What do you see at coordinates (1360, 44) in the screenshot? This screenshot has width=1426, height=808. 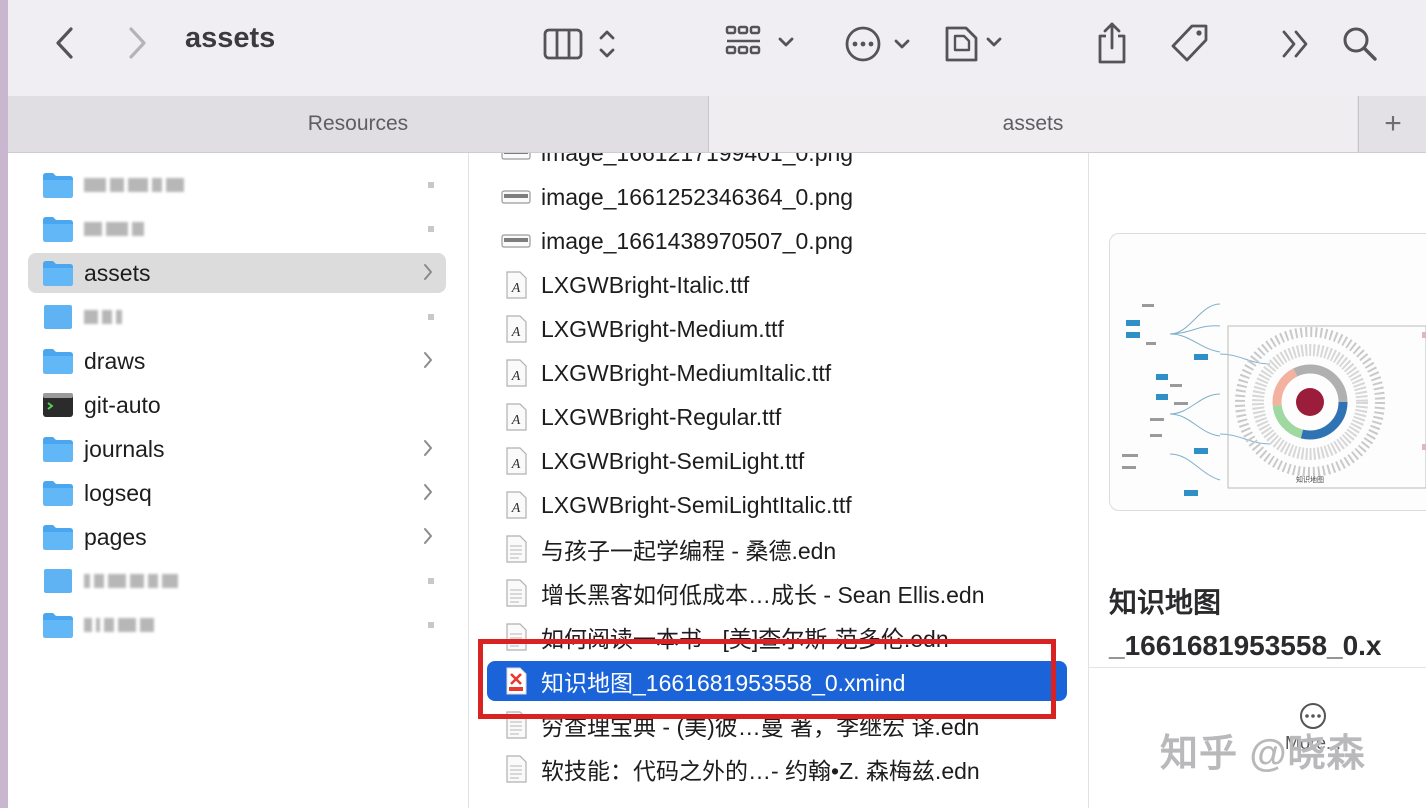 I see `search-button` at bounding box center [1360, 44].